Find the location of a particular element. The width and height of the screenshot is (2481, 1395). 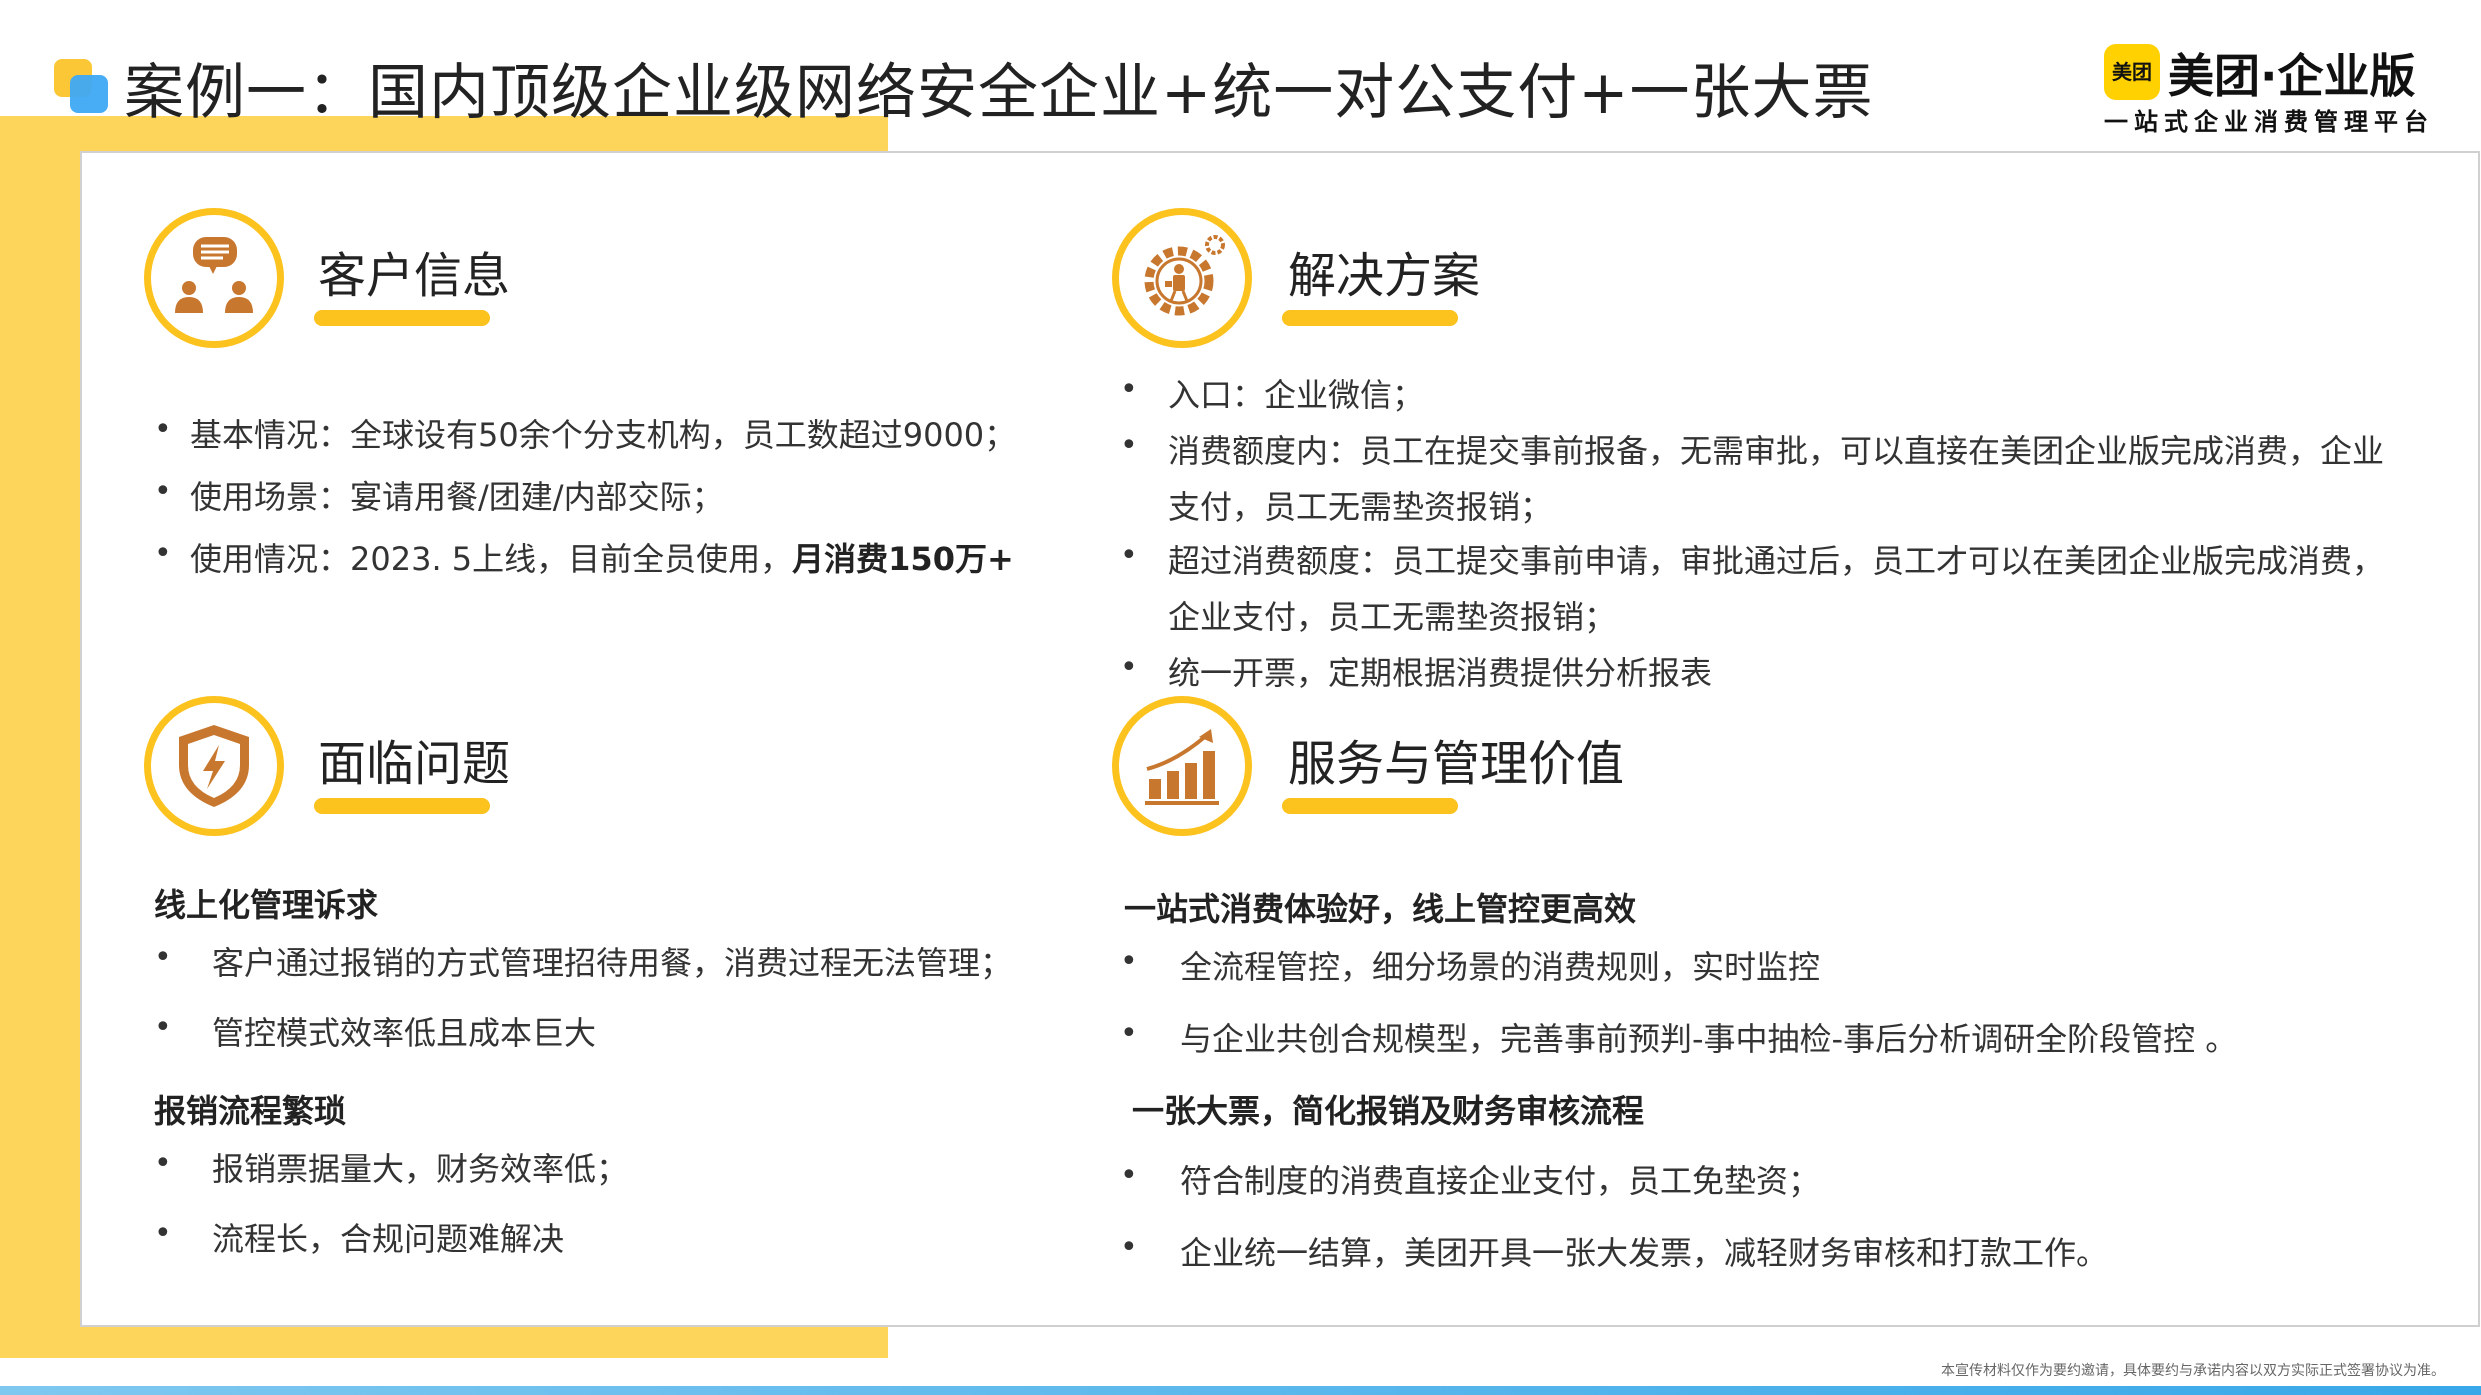

section-title-solution: 解决方案 is located at coordinates (1384, 276).